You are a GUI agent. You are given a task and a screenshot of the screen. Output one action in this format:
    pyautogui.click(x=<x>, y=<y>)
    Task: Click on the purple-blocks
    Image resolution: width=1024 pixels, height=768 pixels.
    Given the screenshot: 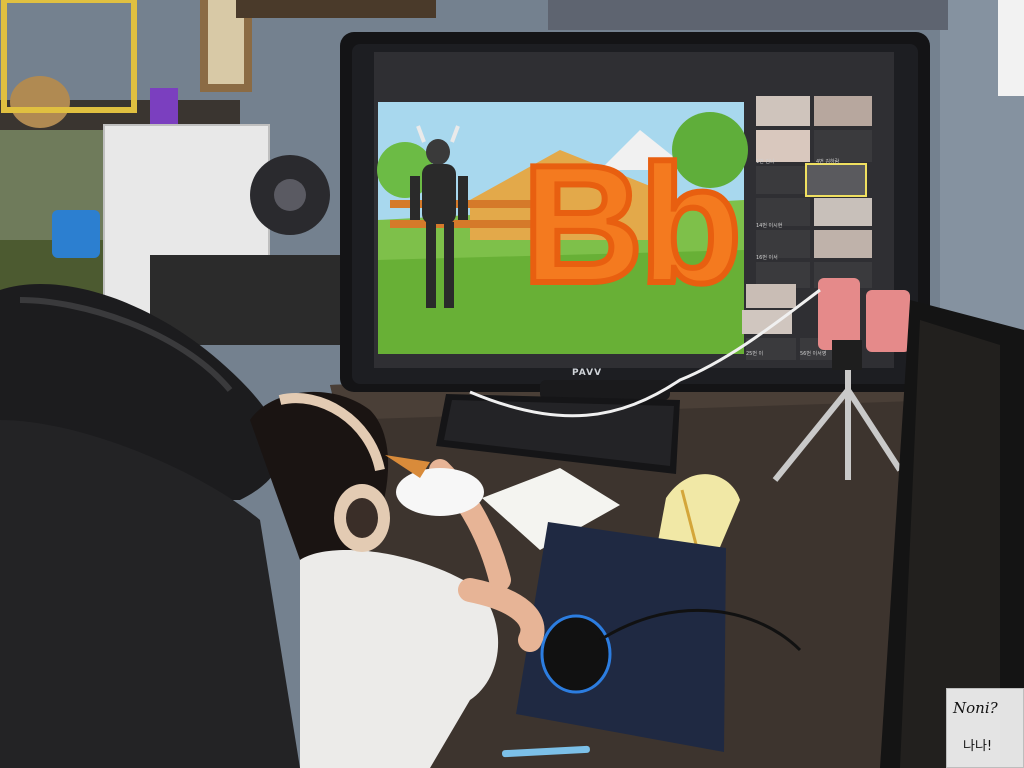 What is the action you would take?
    pyautogui.click(x=164, y=106)
    